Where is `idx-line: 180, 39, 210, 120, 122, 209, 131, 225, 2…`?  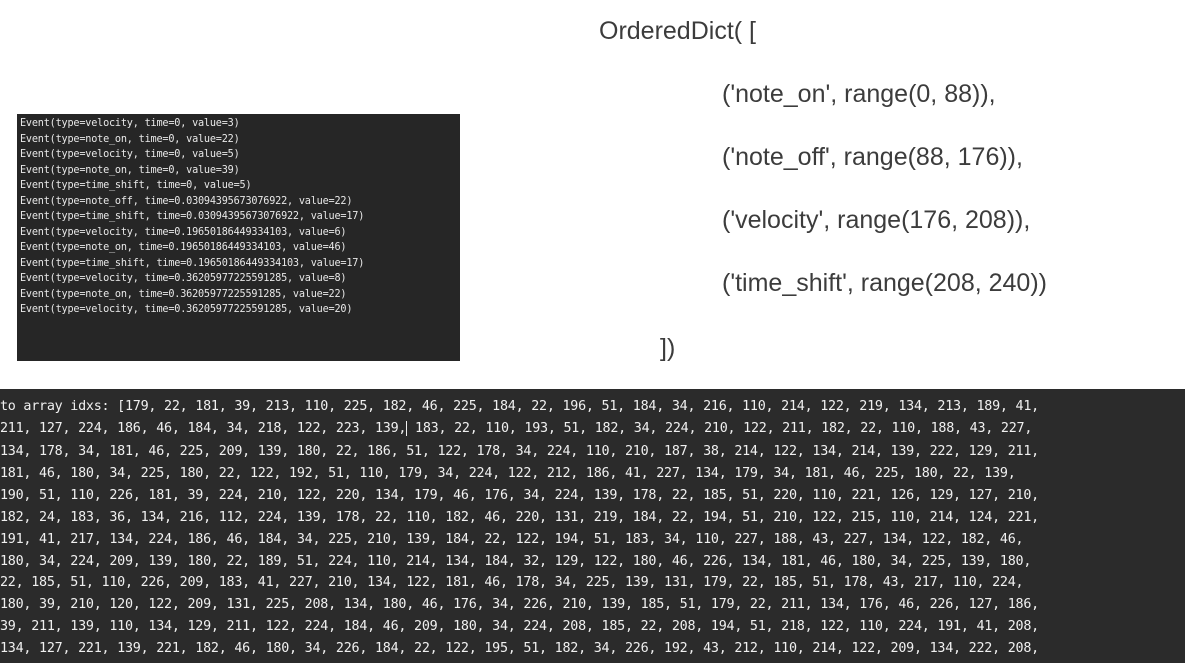 idx-line: 180, 39, 210, 120, 122, 209, 131, 225, 2… is located at coordinates (523, 605).